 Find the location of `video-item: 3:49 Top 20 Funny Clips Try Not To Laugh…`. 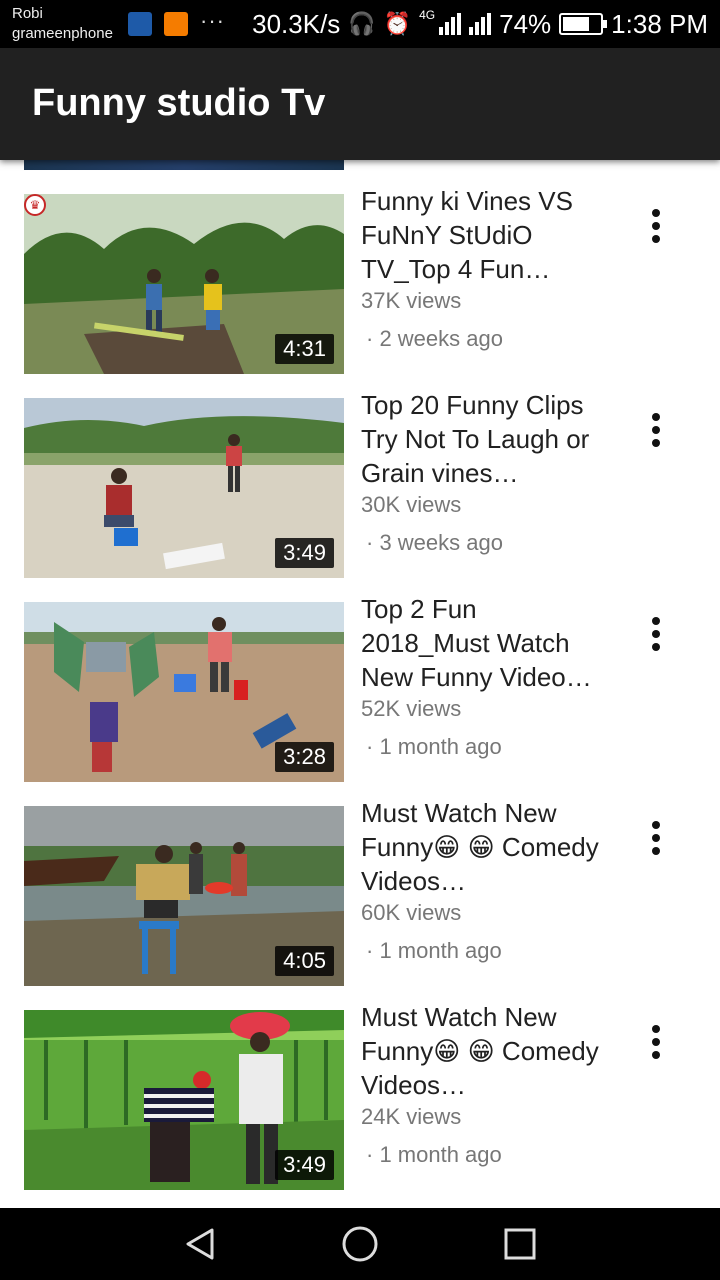

video-item: 3:49 Top 20 Funny Clips Try Not To Laugh… is located at coordinates (360, 483).